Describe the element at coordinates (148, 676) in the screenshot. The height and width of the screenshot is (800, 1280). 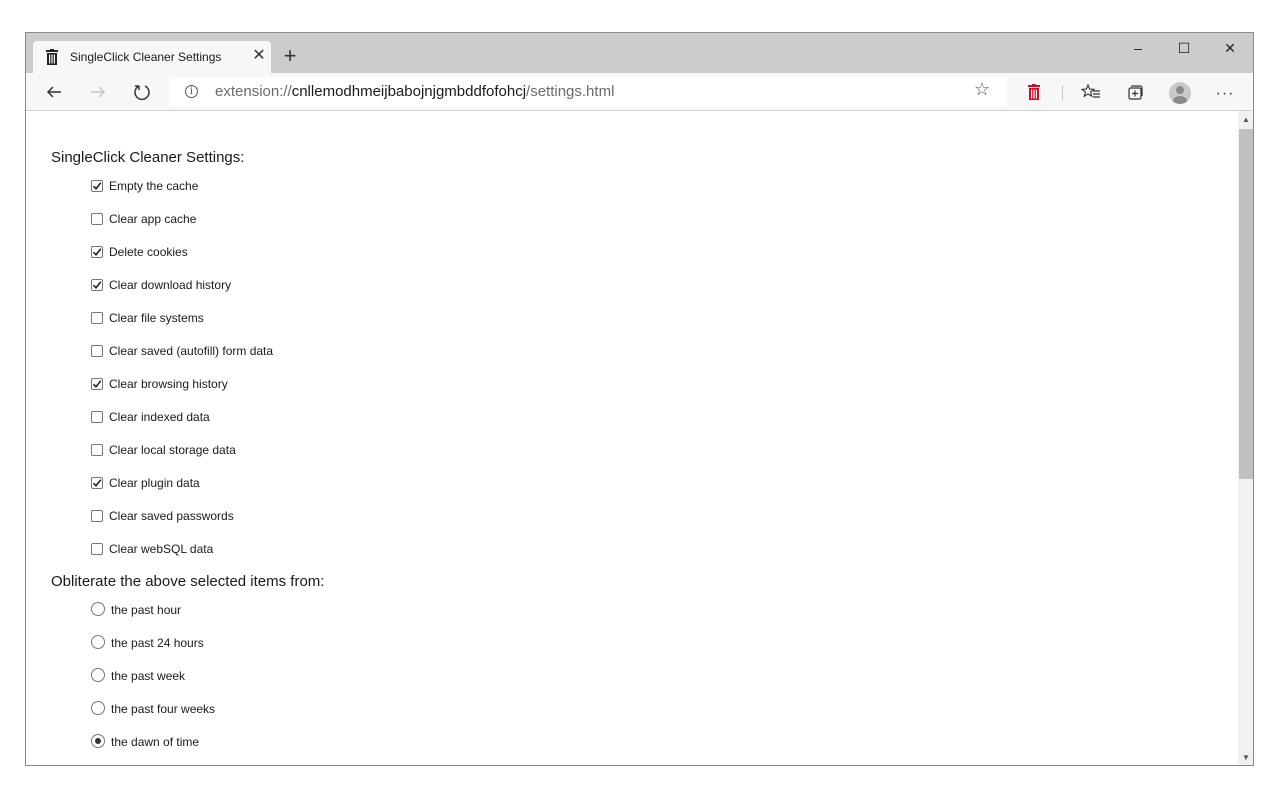
I see `radio-label: the past week` at that location.